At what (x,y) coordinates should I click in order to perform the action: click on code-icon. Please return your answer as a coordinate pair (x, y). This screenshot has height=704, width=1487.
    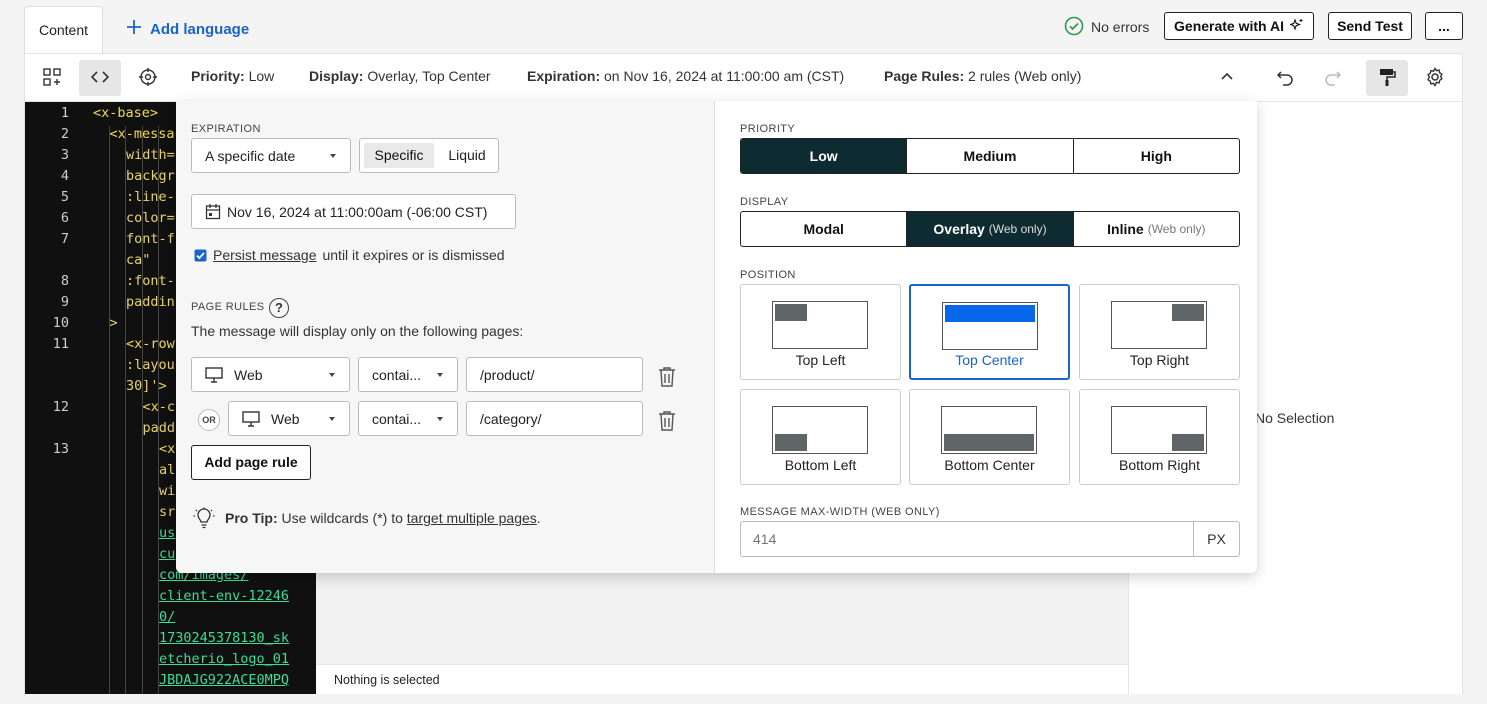
    Looking at the image, I should click on (100, 78).